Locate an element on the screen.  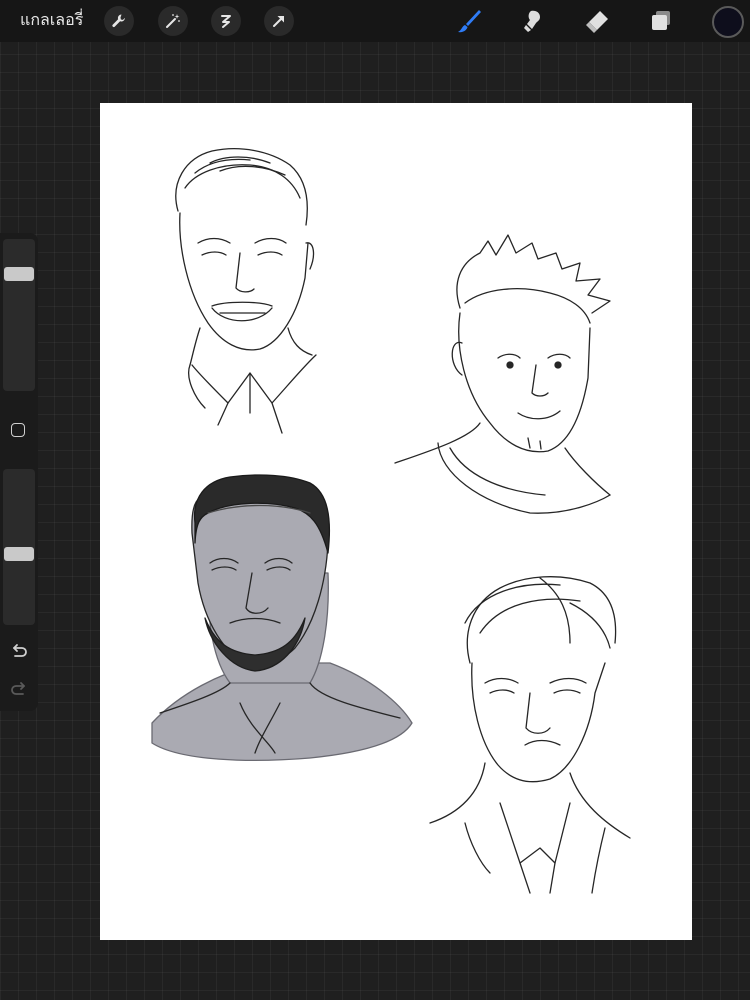
top-toolbar: แกลเลอรี่ is located at coordinates (375, 21).